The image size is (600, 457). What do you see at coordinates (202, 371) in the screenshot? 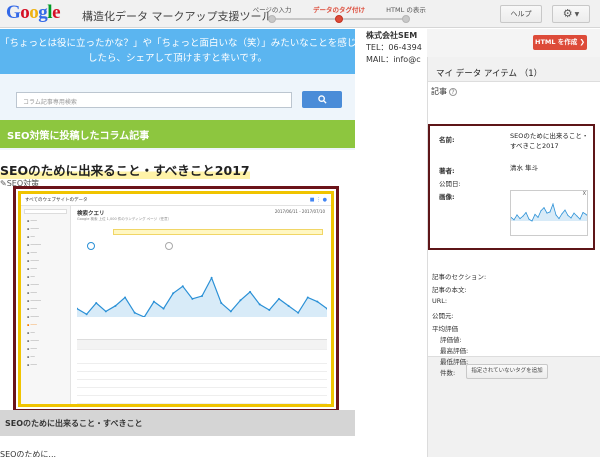
I see `ga-table` at bounding box center [202, 371].